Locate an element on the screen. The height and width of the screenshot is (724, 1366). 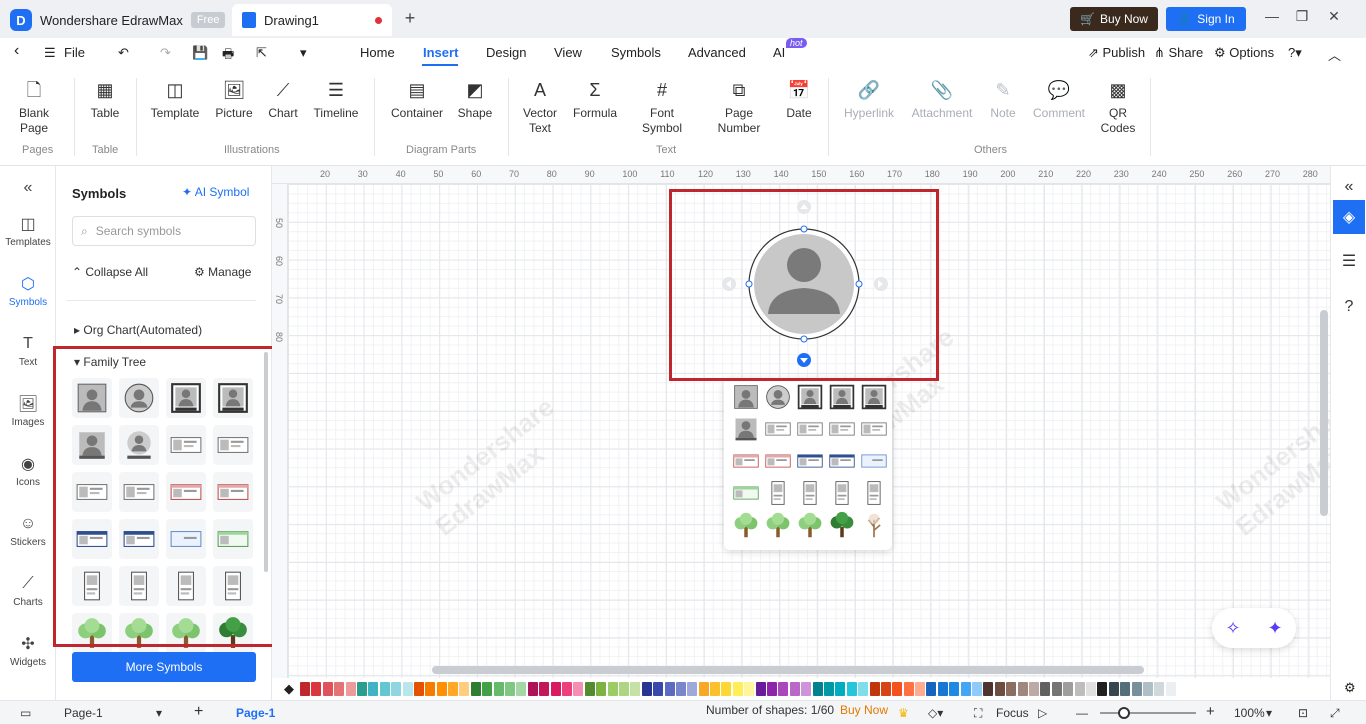
file-menu: File is located at coordinates (74, 52).